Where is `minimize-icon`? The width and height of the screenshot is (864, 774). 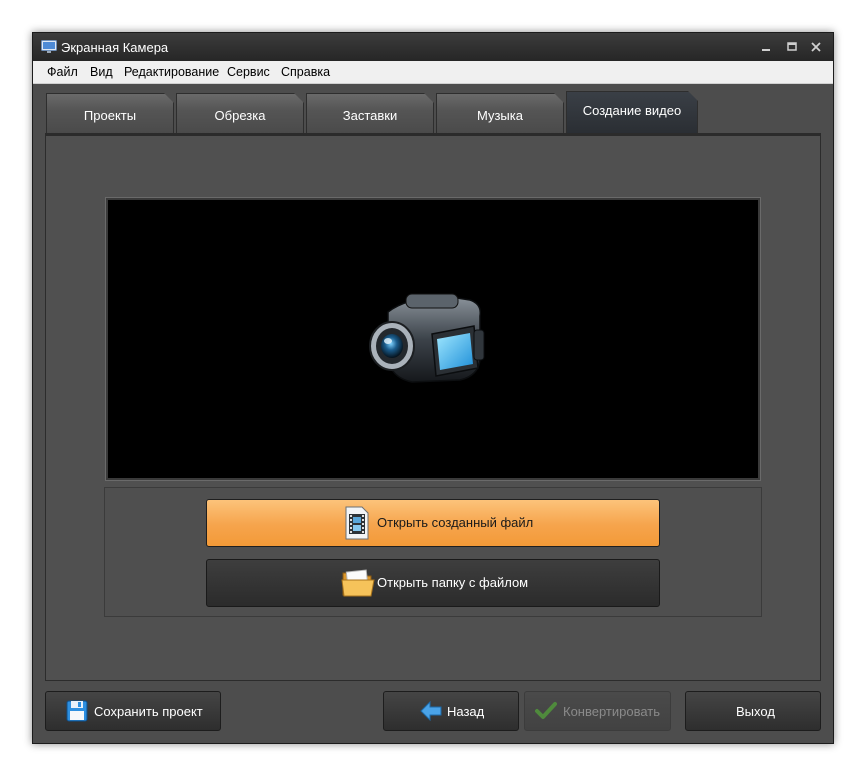 minimize-icon is located at coordinates (766, 50).